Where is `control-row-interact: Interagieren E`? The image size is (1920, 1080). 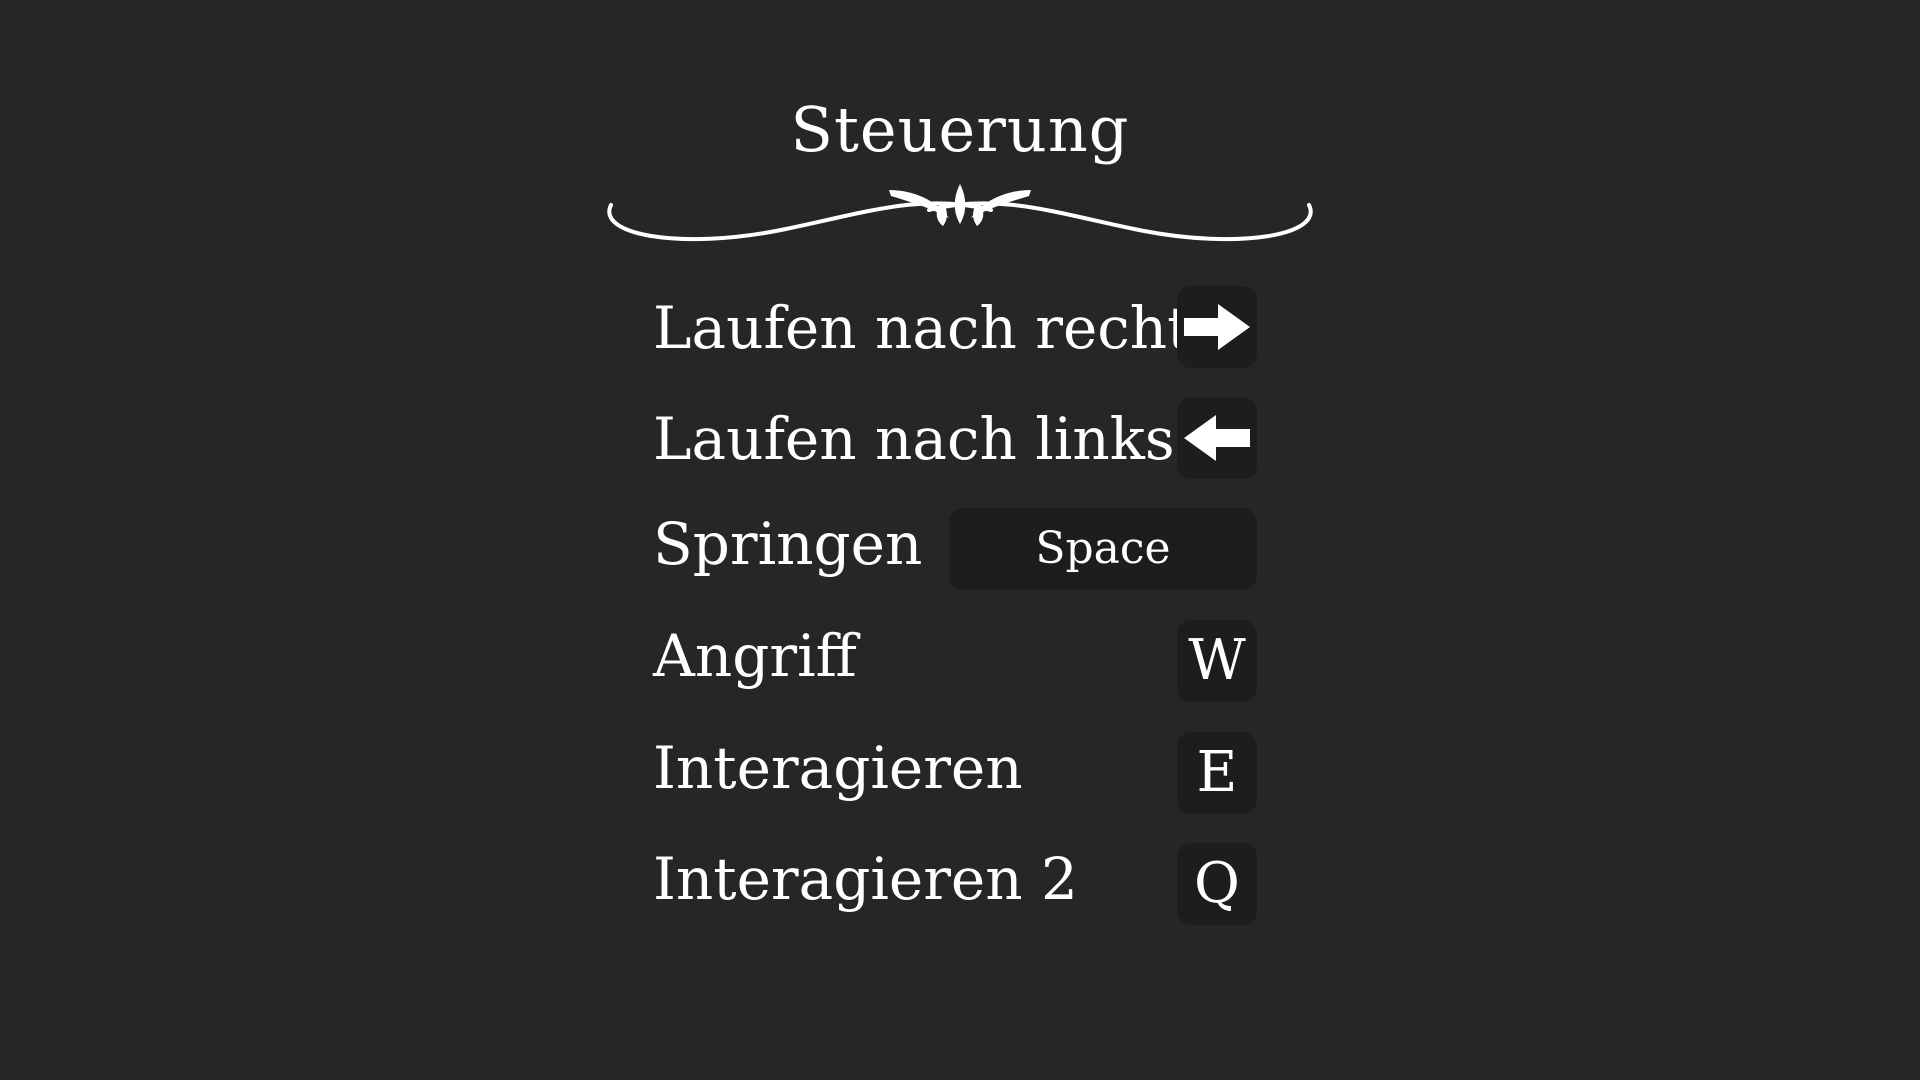
control-row-interact: Interagieren E is located at coordinates (955, 774).